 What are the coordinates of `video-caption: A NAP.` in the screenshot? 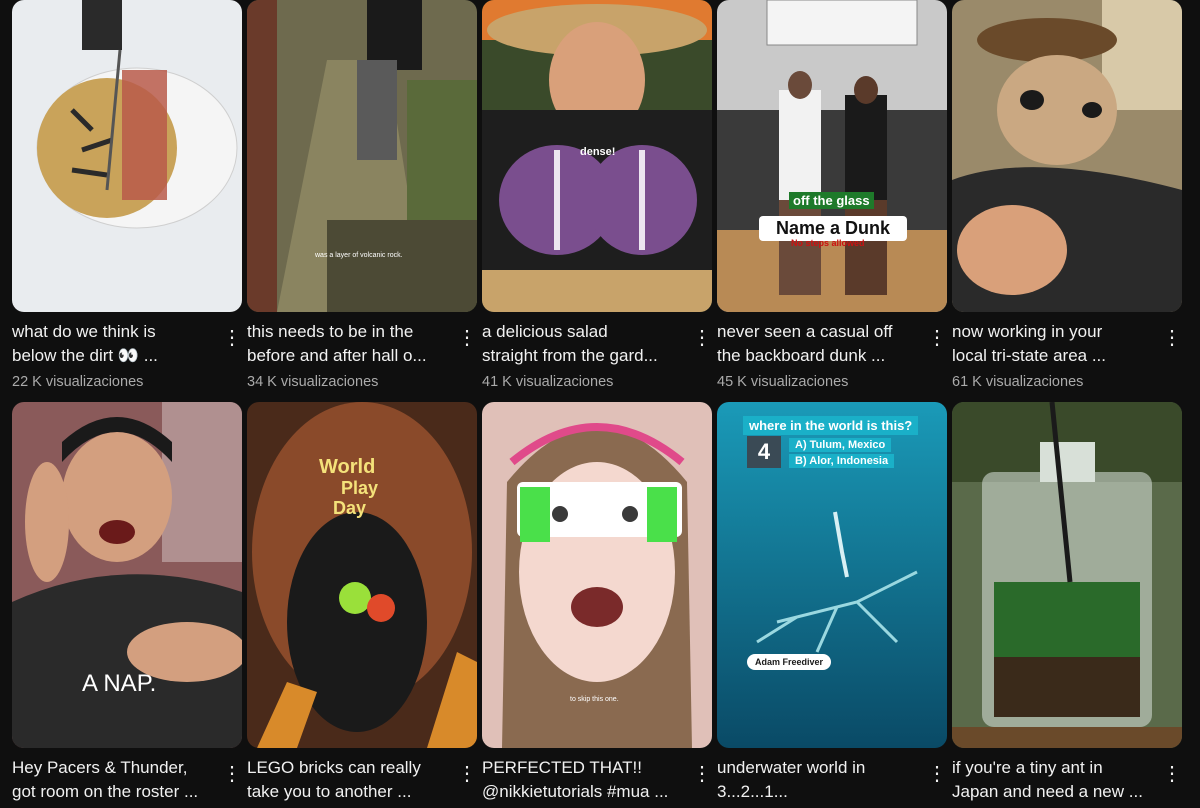 It's located at (119, 683).